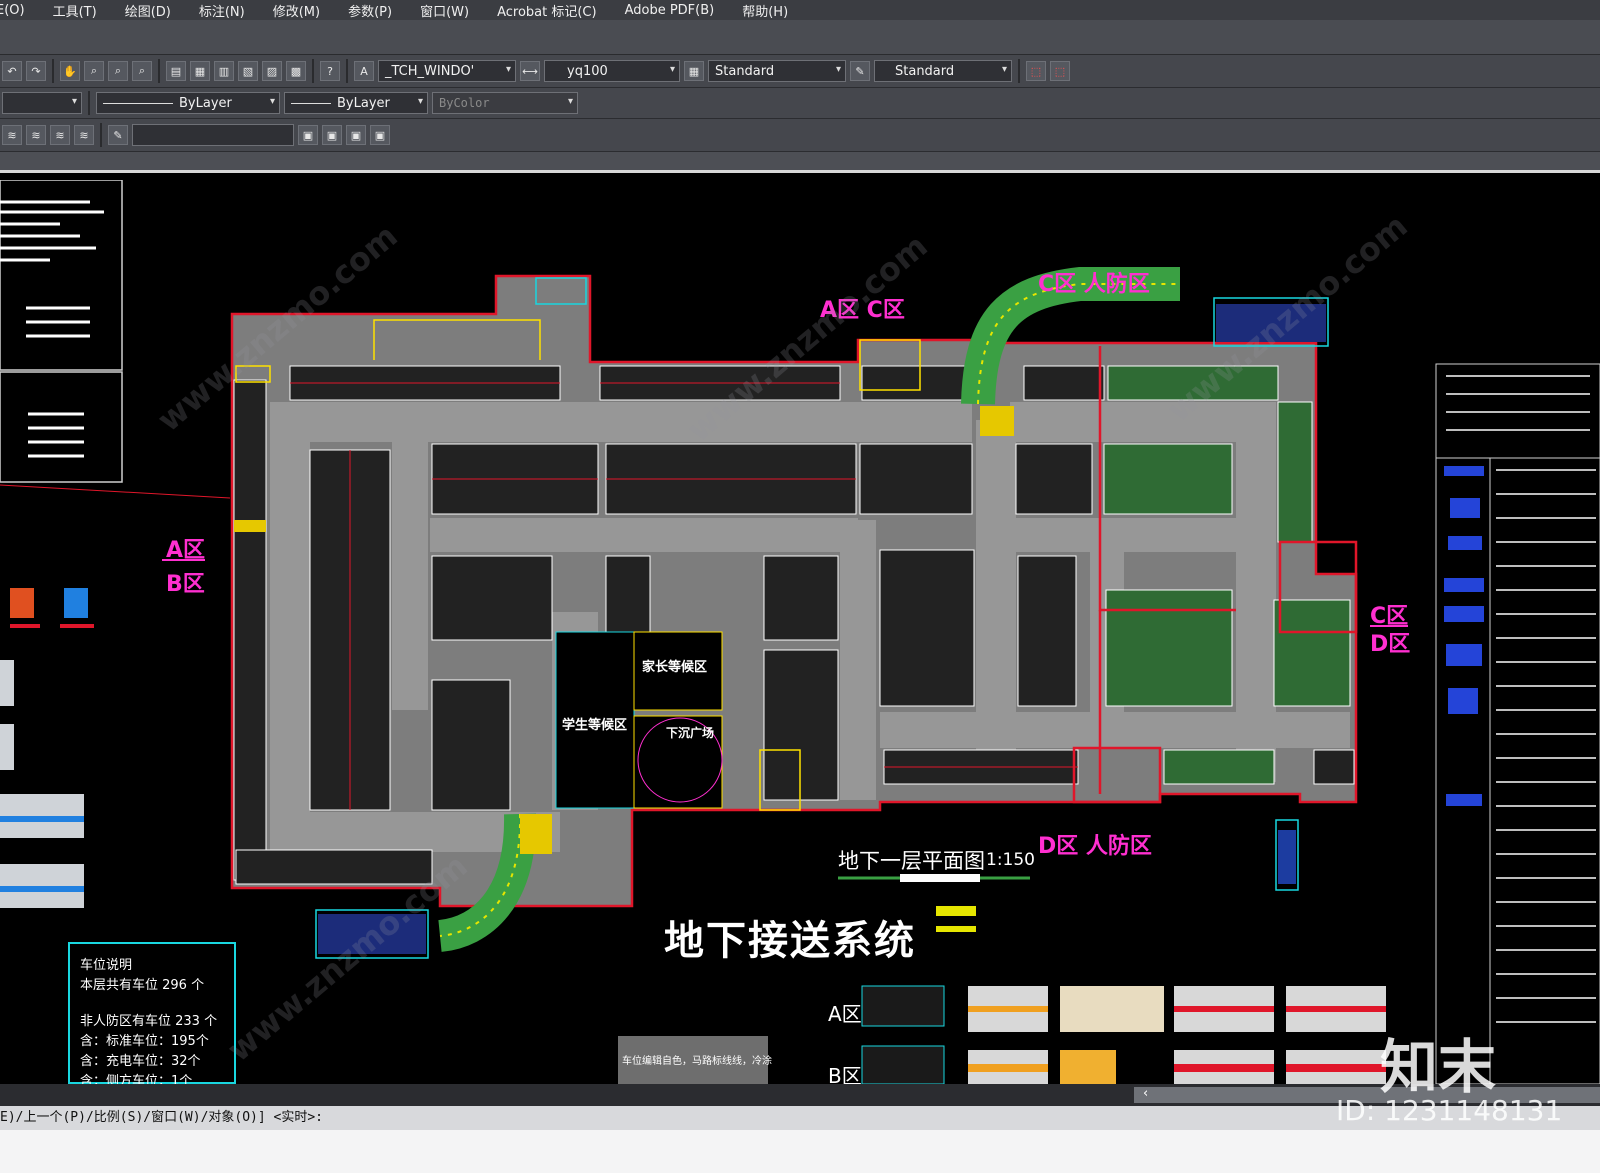 Image resolution: width=1600 pixels, height=1173 pixels. Describe the element at coordinates (20, 10) in the screenshot. I see `menu-edit: E(O)` at that location.